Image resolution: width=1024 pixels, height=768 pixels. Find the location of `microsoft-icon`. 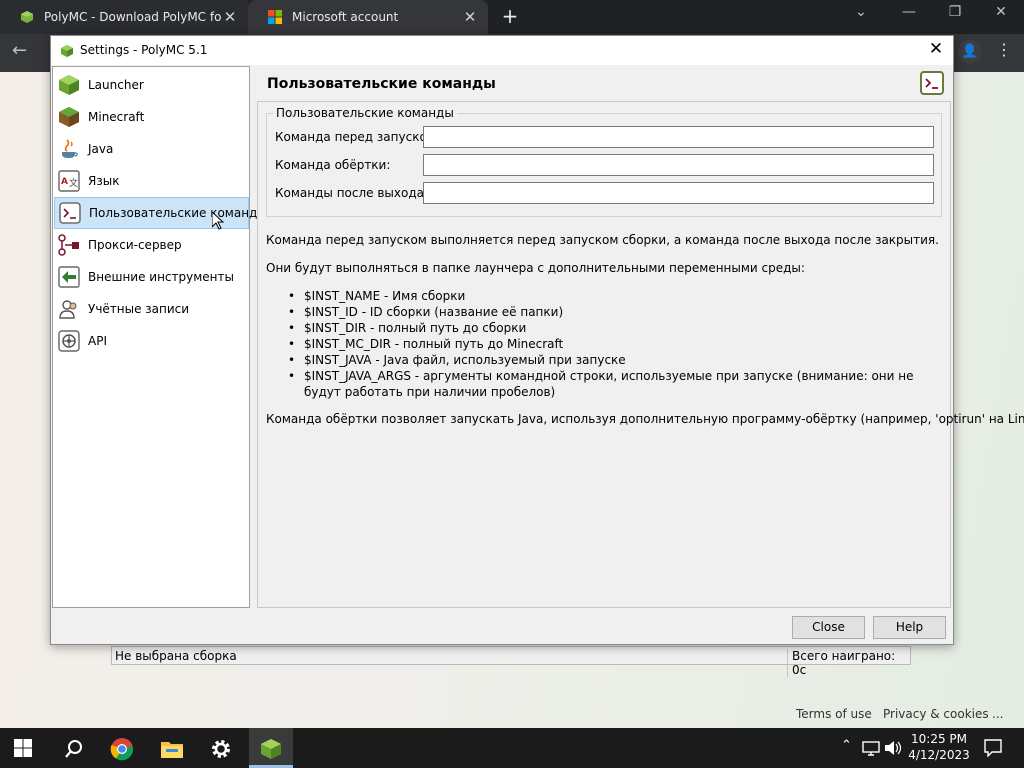

microsoft-icon is located at coordinates (275, 17).